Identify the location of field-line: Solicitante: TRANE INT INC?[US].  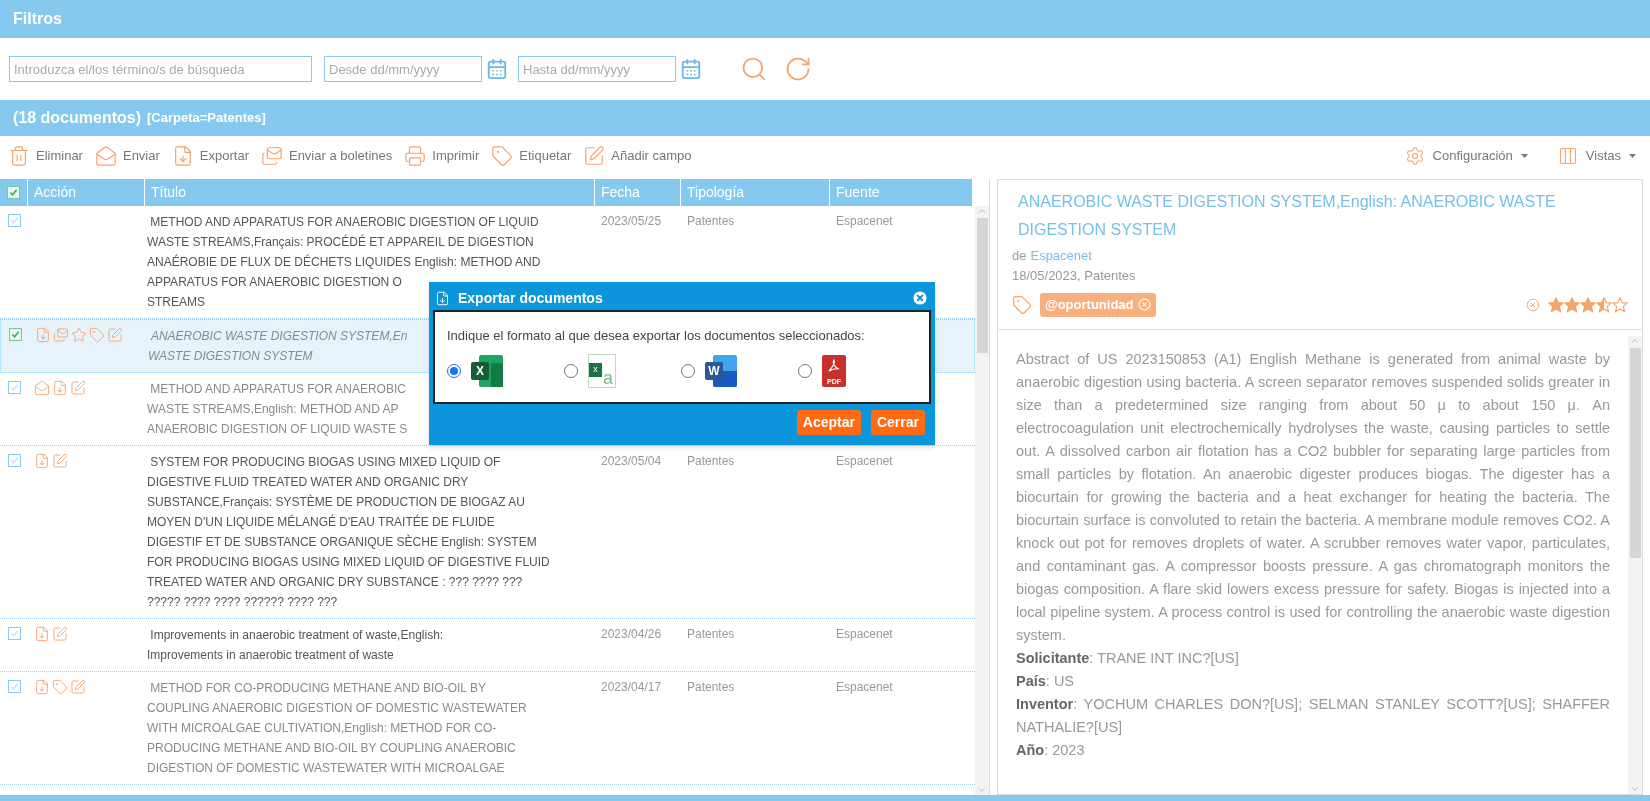
(1128, 658).